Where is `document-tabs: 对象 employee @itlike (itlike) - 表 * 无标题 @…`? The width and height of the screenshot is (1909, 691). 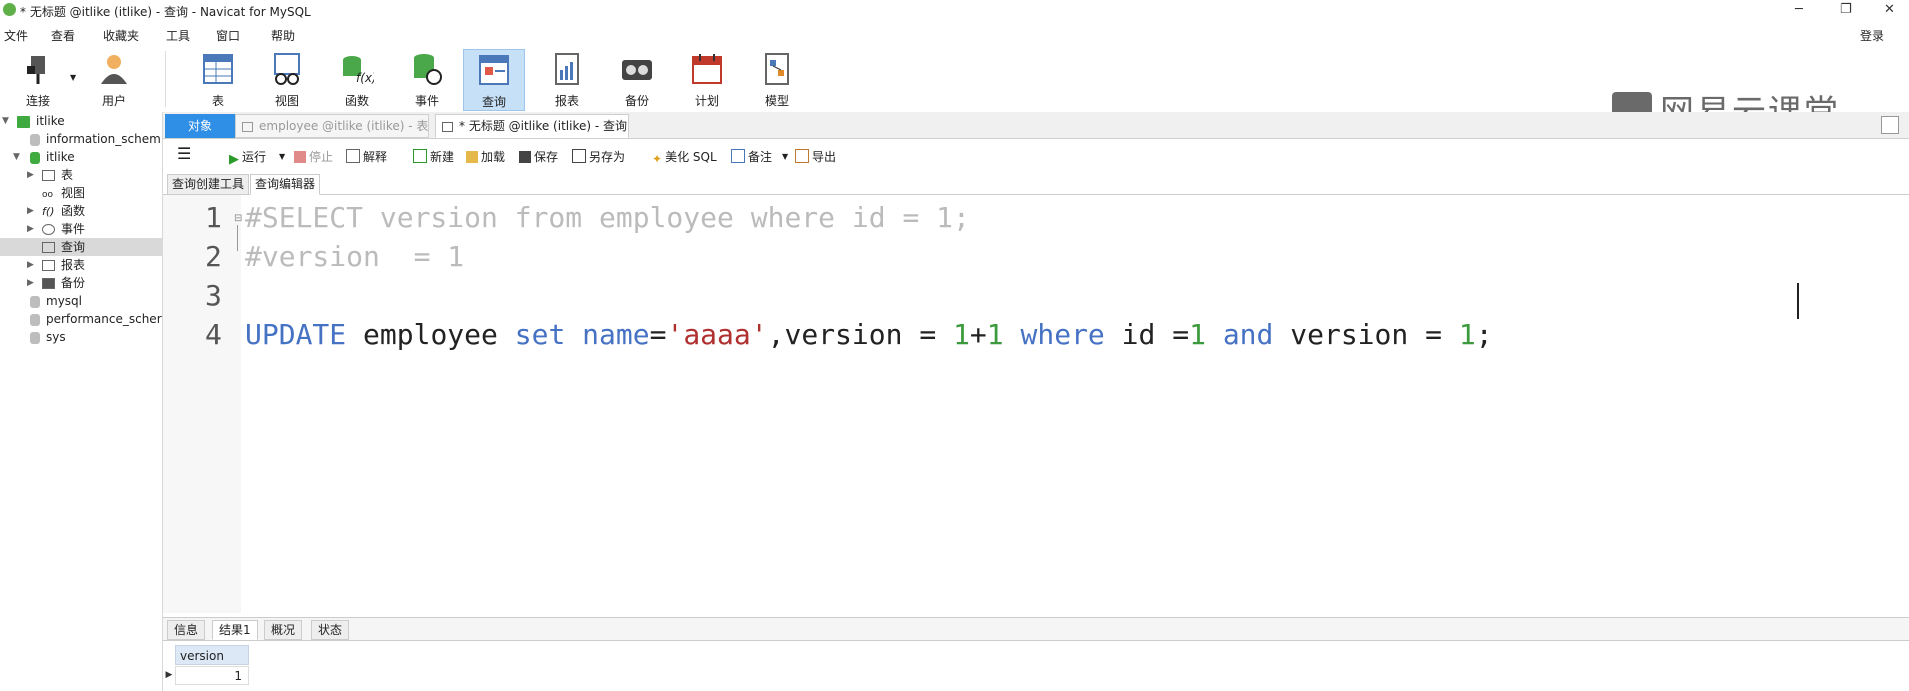 document-tabs: 对象 employee @itlike (itlike) - 表 * 无标题 @… is located at coordinates (1036, 125).